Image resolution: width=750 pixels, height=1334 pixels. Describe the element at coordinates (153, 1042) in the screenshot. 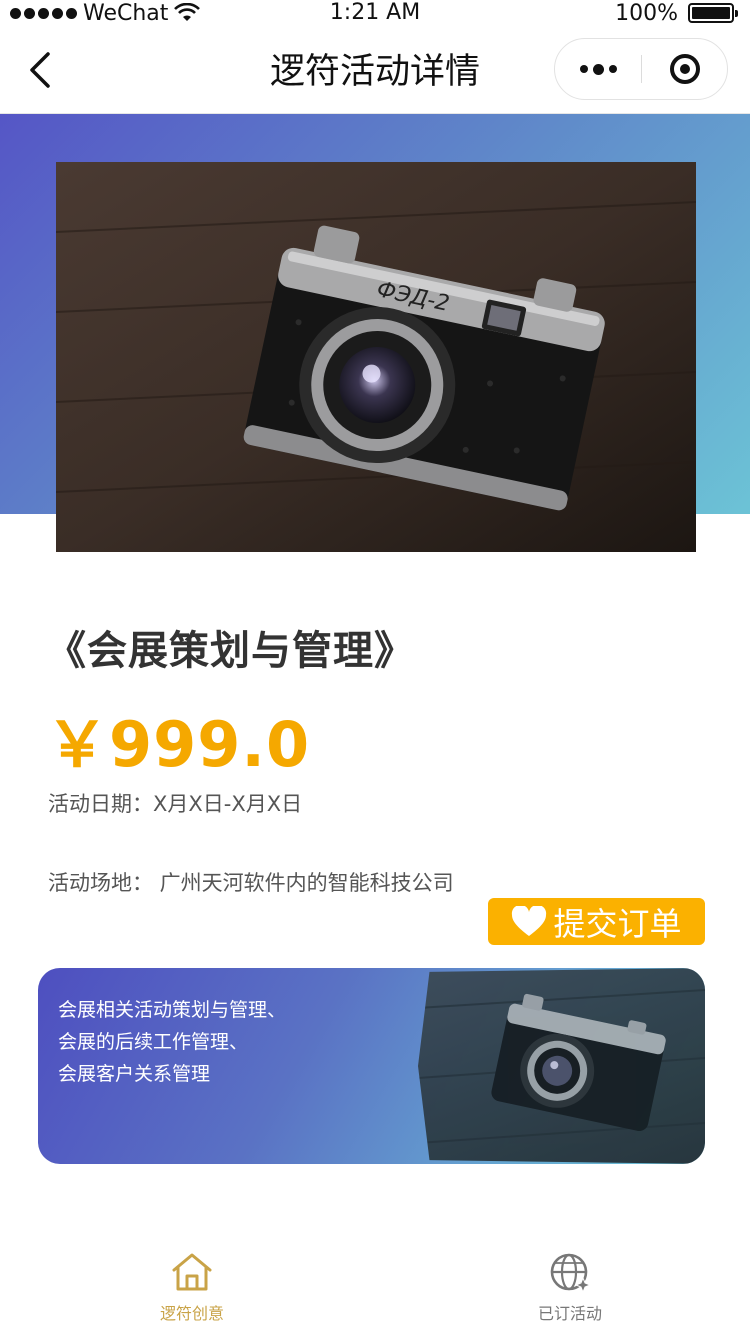

I see `promo-line: 会展的后续工作管理、` at that location.